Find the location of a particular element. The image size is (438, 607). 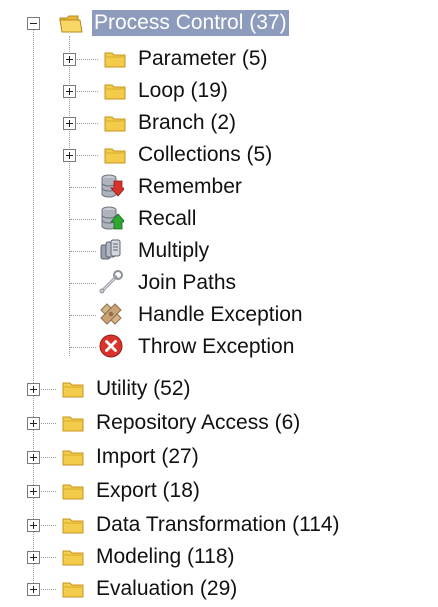

handle-exception-icon is located at coordinates (111, 314).